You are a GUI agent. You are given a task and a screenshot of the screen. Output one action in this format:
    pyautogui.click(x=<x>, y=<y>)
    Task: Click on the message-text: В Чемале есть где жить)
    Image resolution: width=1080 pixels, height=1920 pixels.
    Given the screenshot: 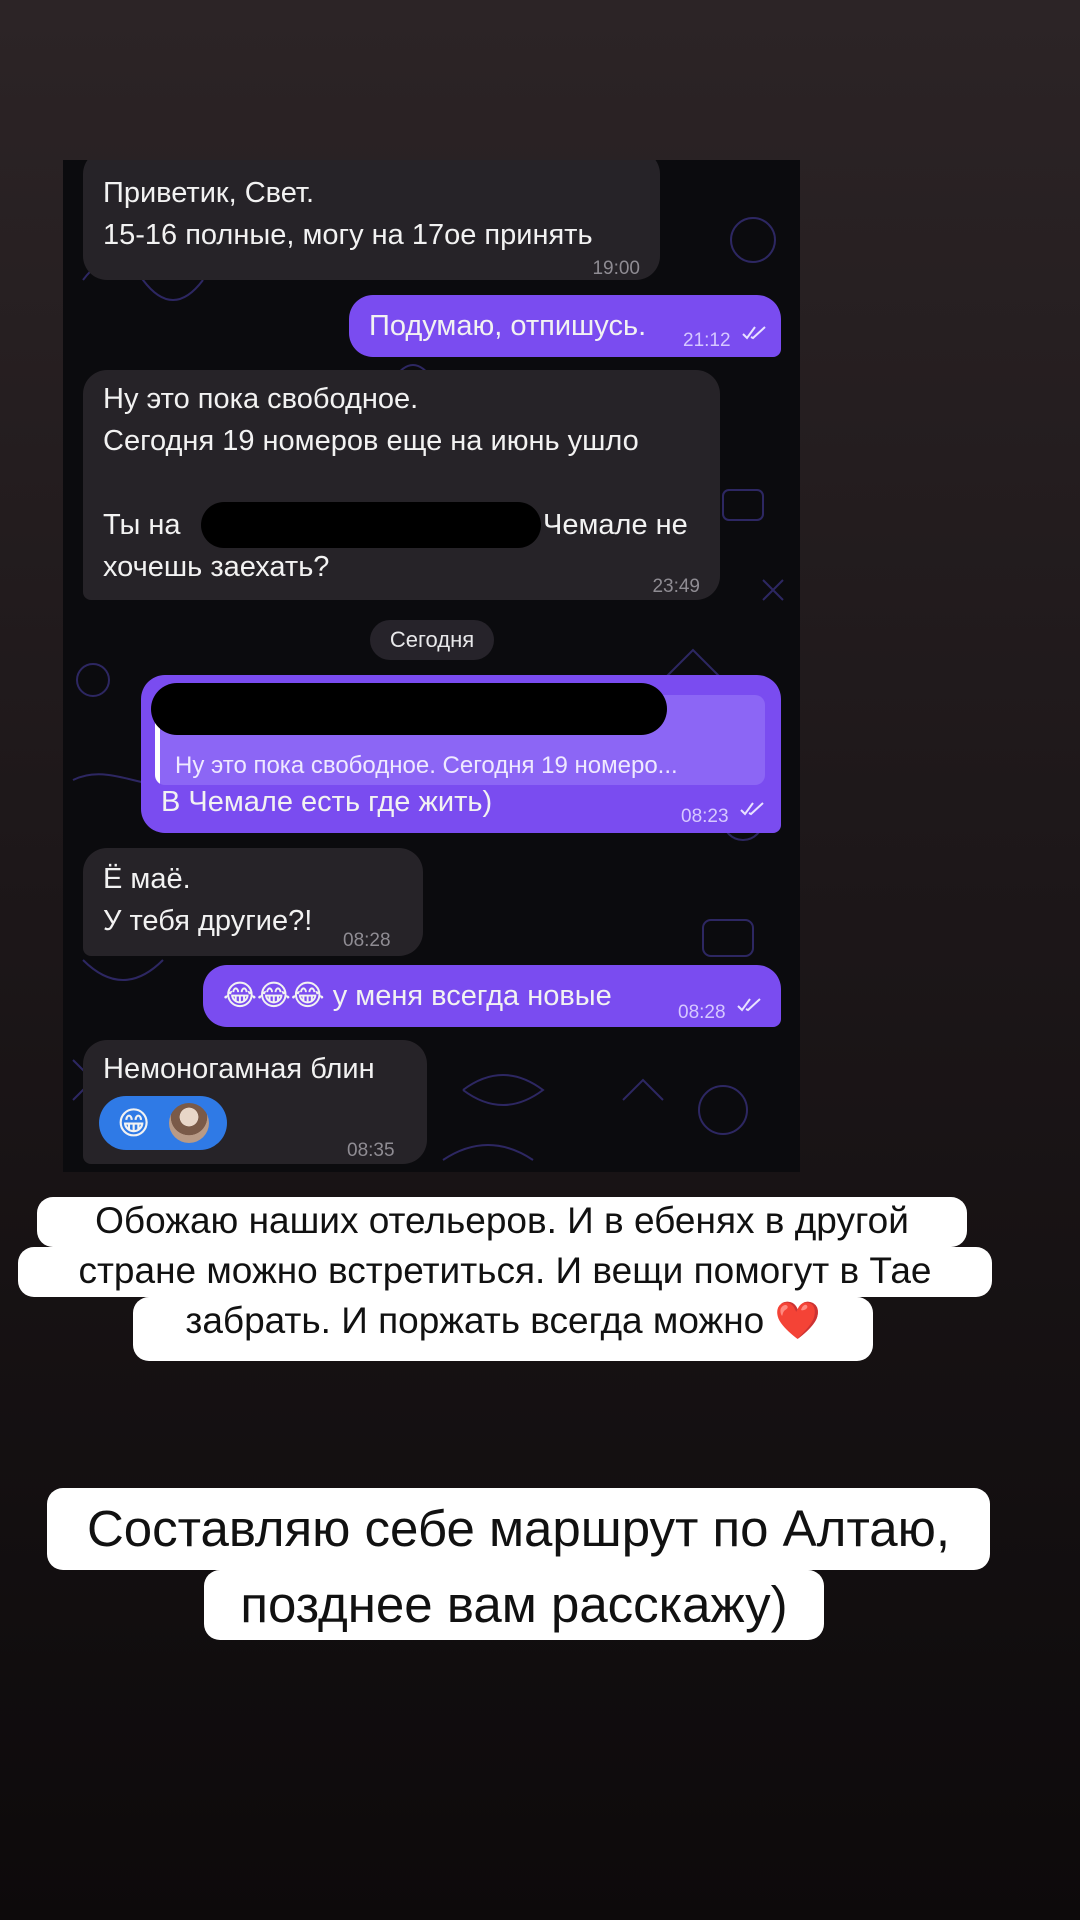 What is the action you would take?
    pyautogui.click(x=327, y=802)
    